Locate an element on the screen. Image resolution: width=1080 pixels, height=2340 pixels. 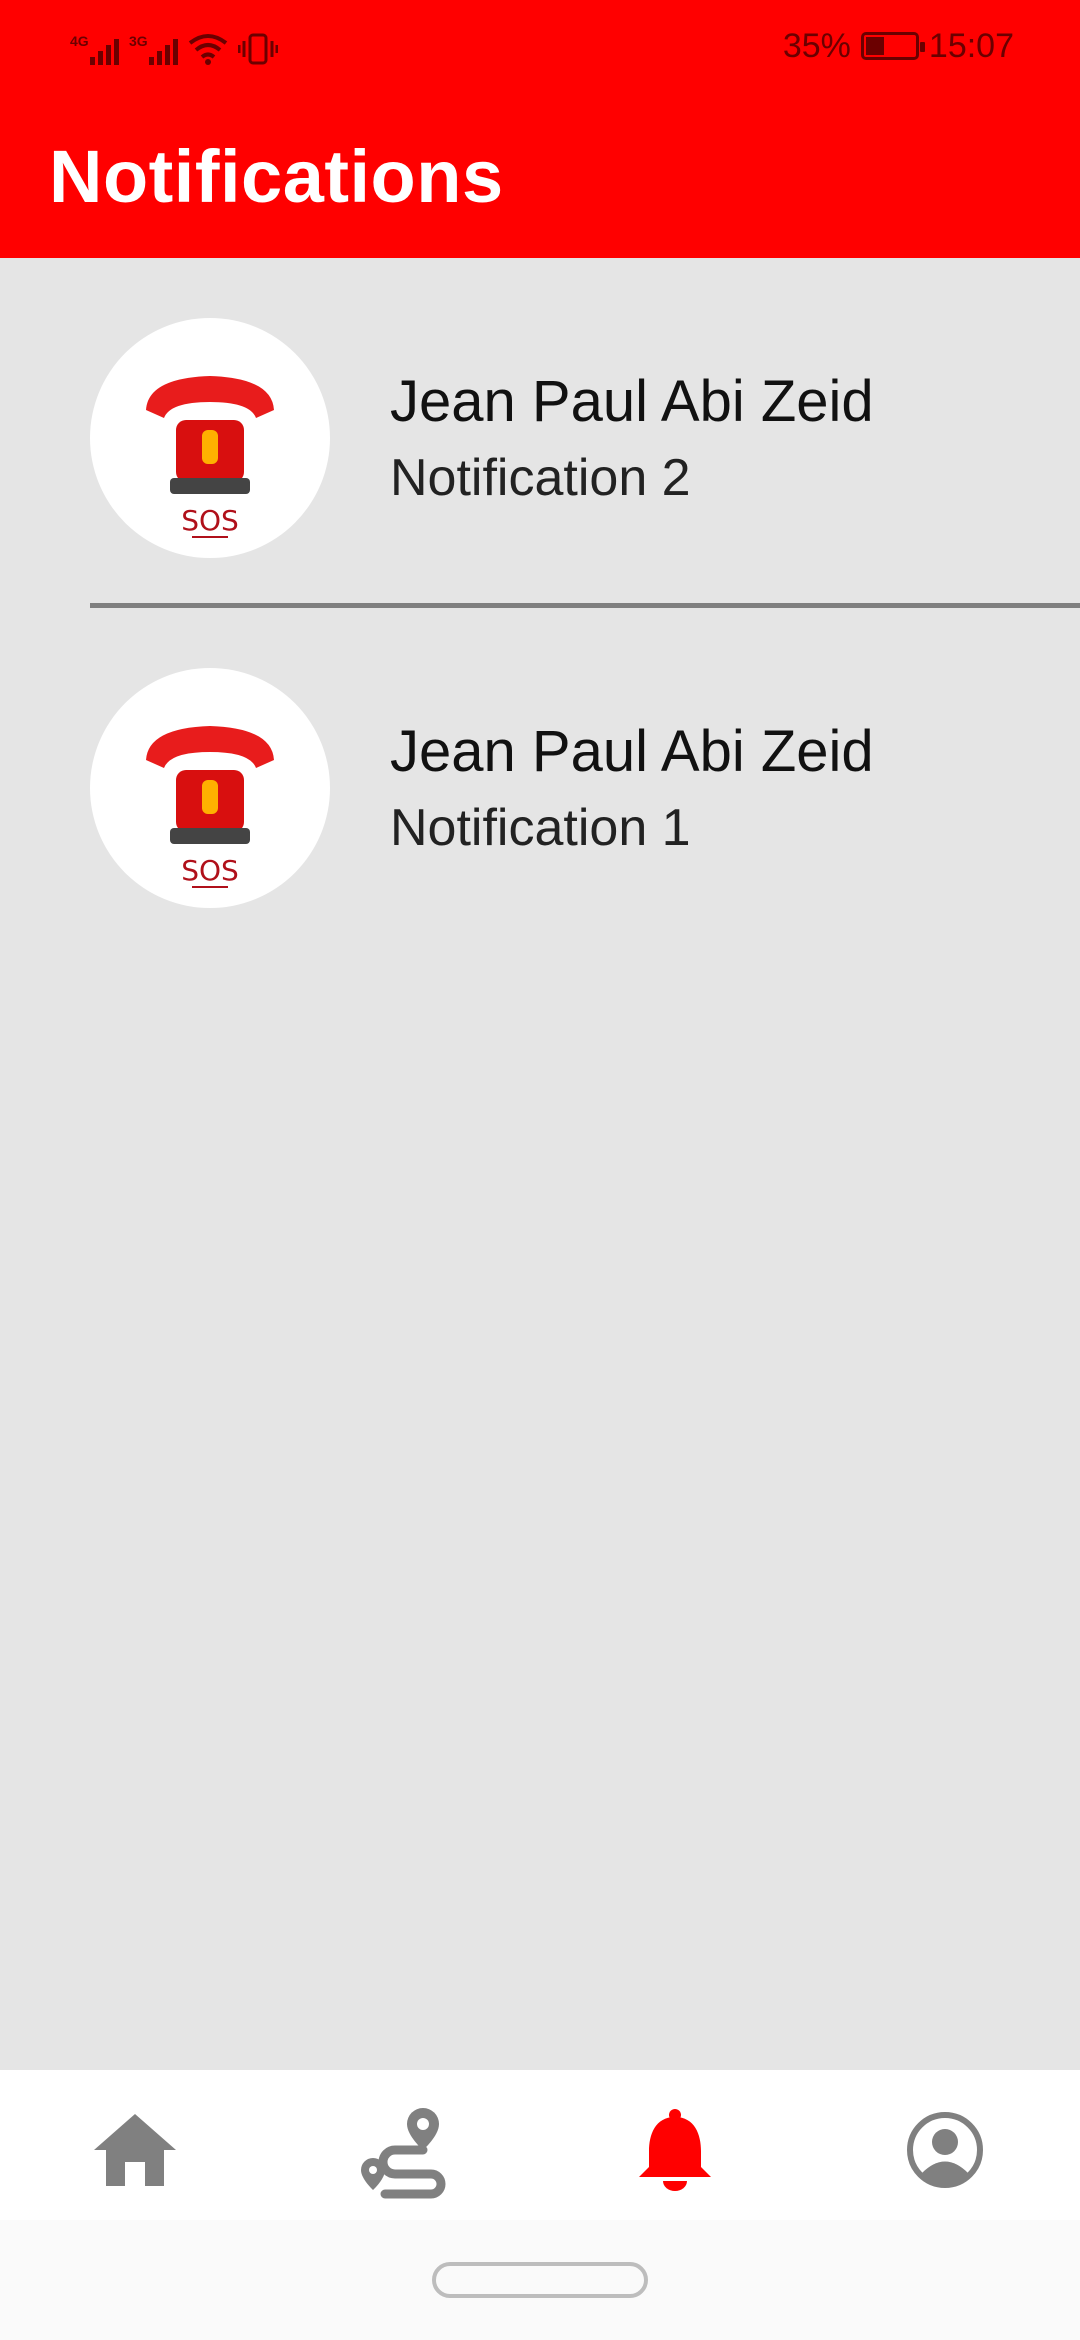
notification-text: Notification 2 is located at coordinates (540, 478).